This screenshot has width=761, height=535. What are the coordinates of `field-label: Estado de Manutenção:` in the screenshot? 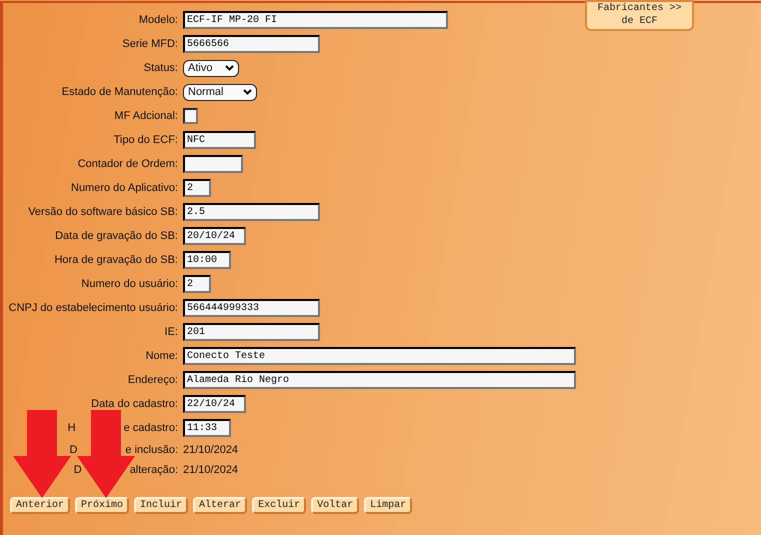 It's located at (120, 92).